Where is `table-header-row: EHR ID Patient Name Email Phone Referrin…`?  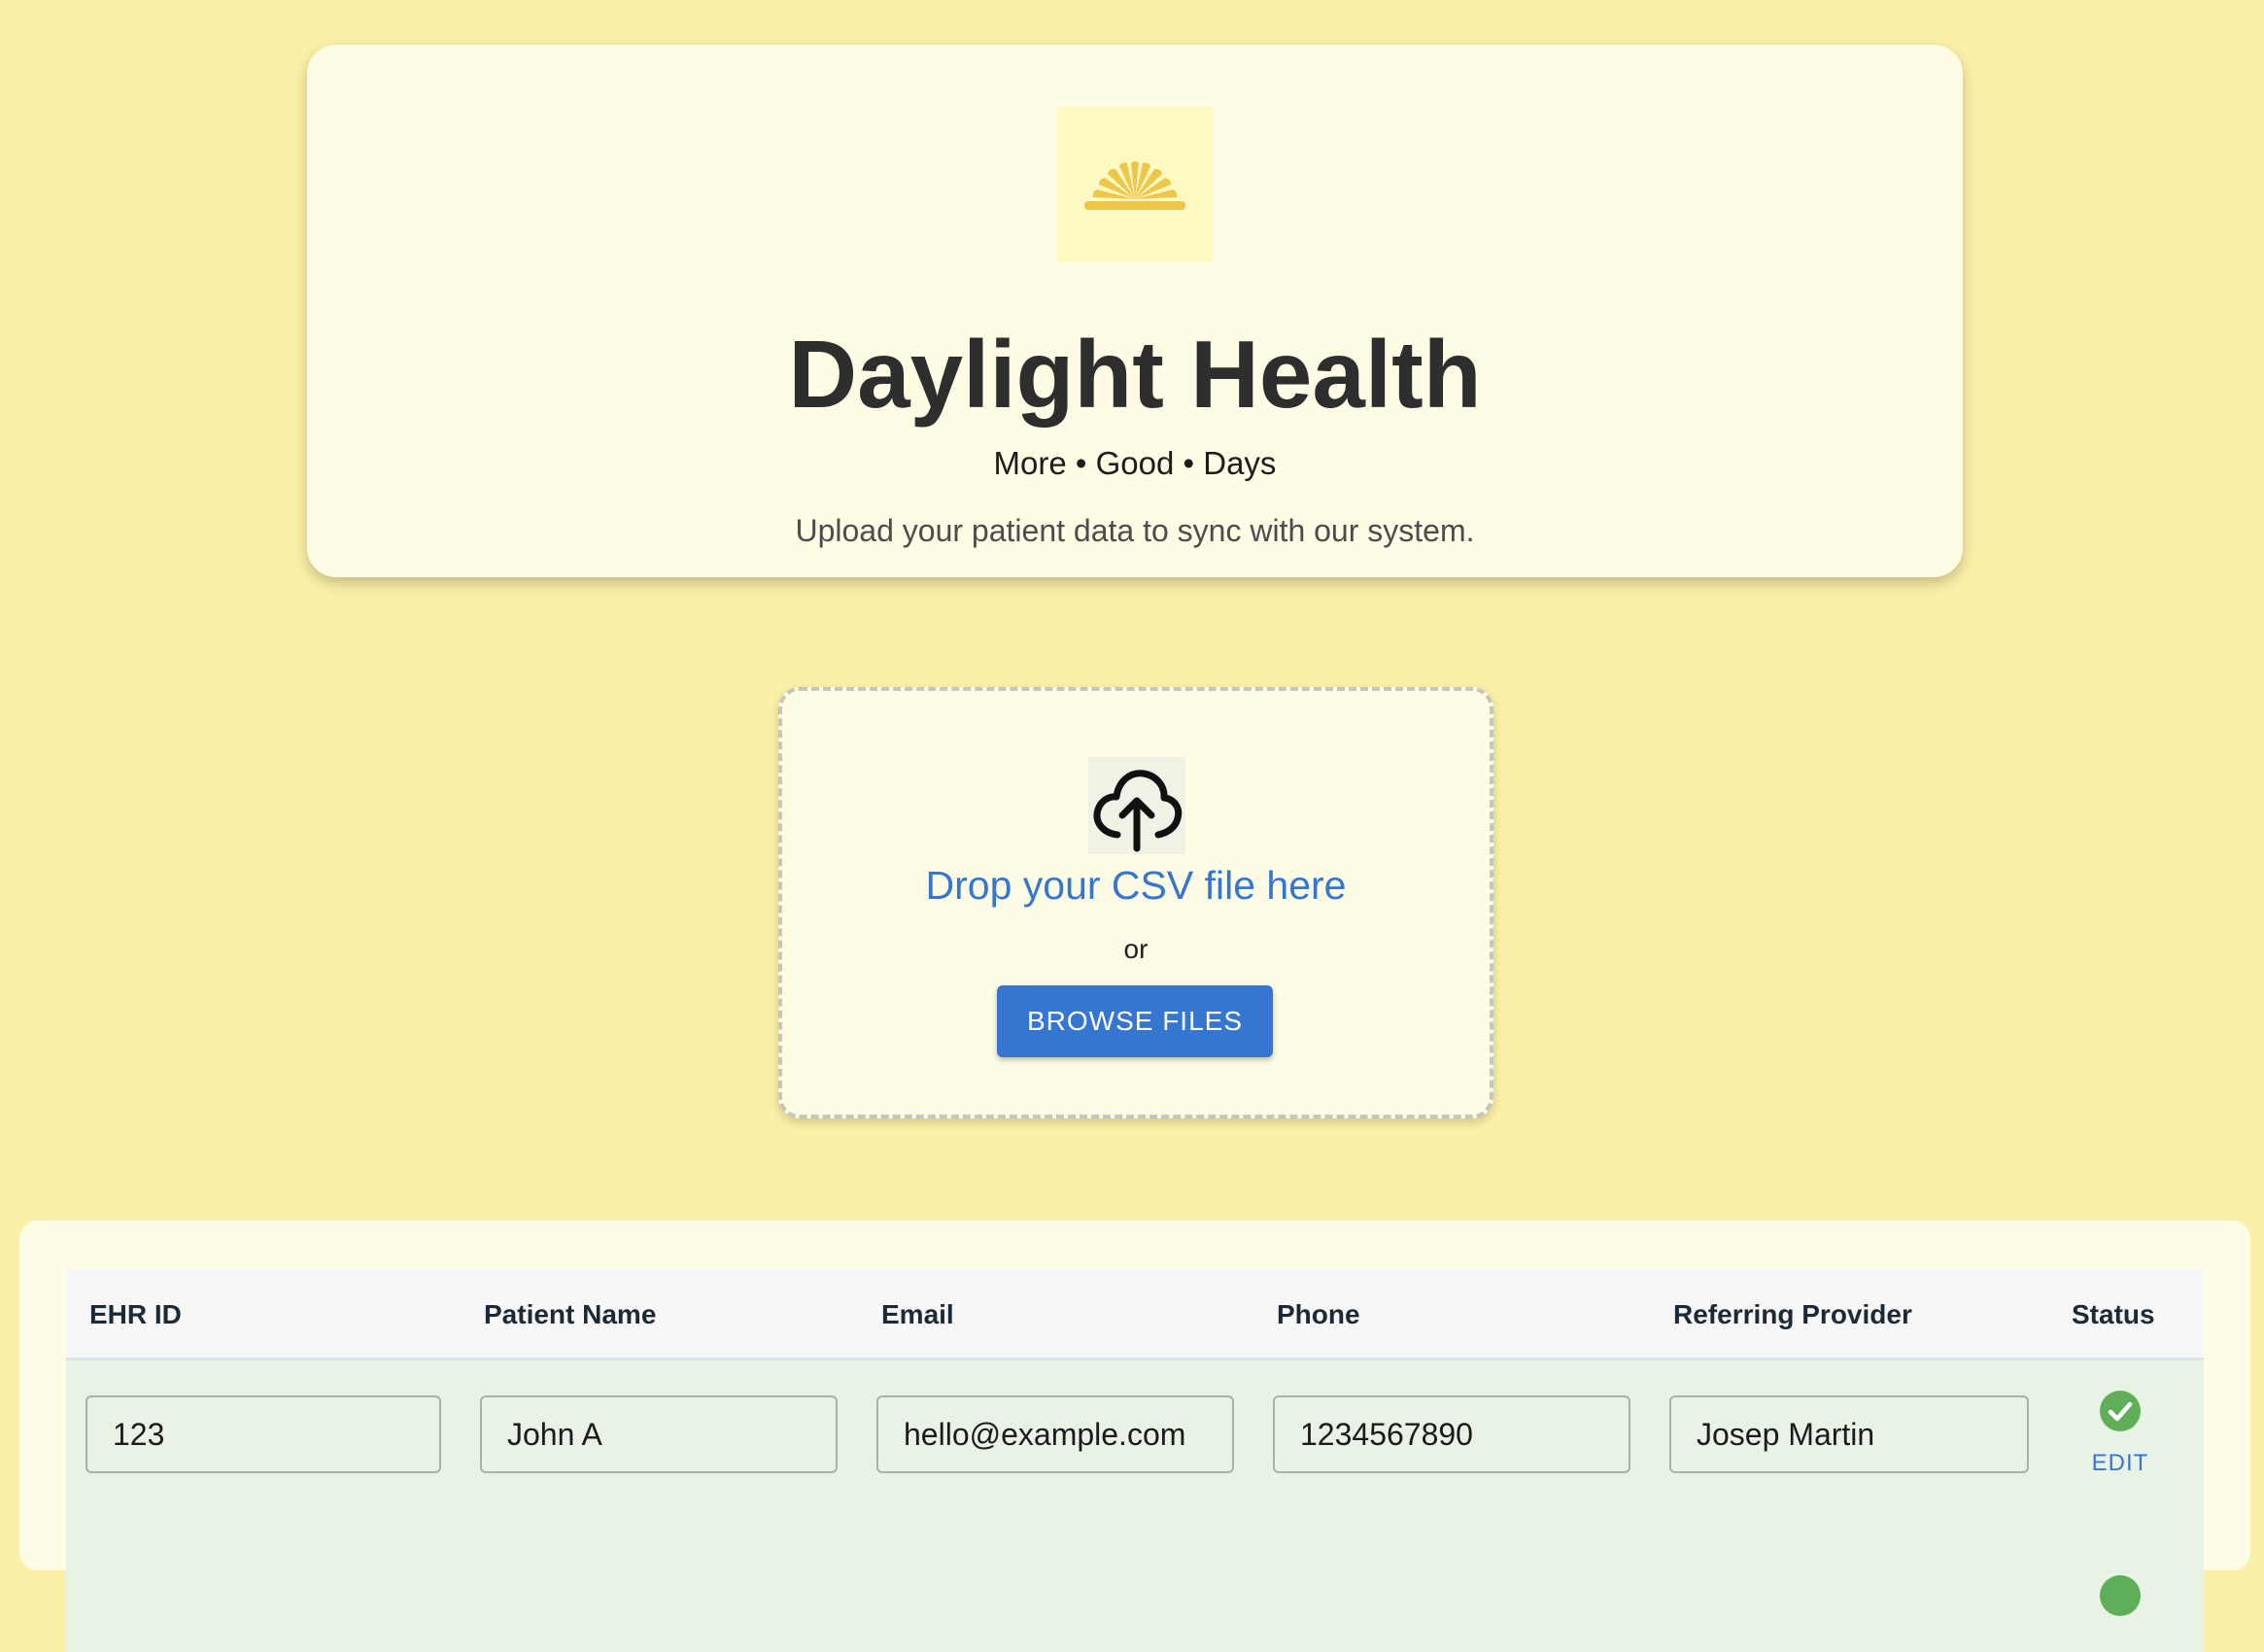
table-header-row: EHR ID Patient Name Email Phone Referrin… is located at coordinates (1135, 1315).